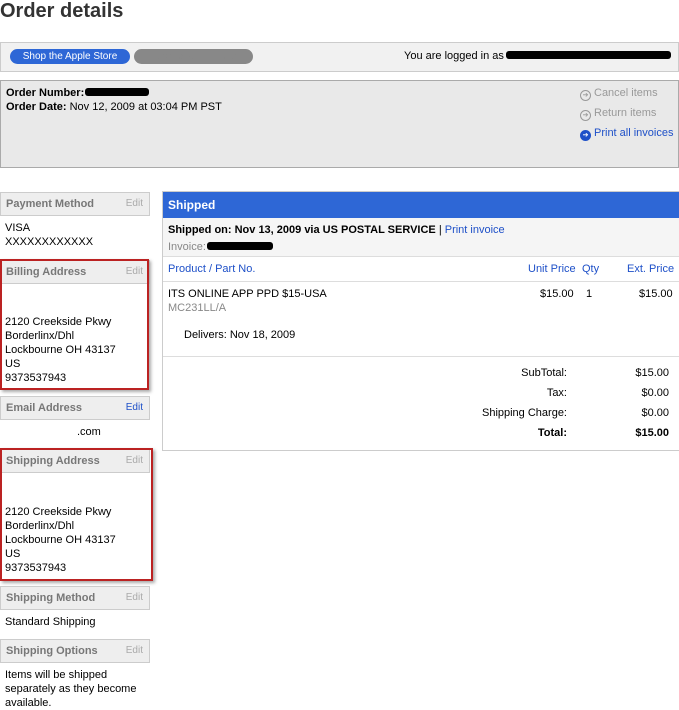 The image size is (679, 710). Describe the element at coordinates (655, 393) in the screenshot. I see `tax-value: $0.00` at that location.